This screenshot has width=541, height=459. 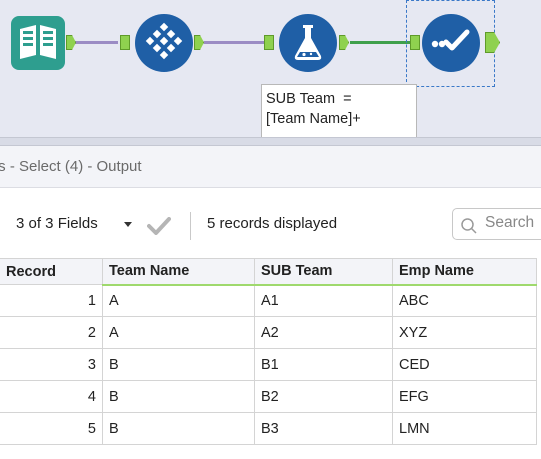 I want to click on emp-name-cell: EFG, so click(x=464, y=396).